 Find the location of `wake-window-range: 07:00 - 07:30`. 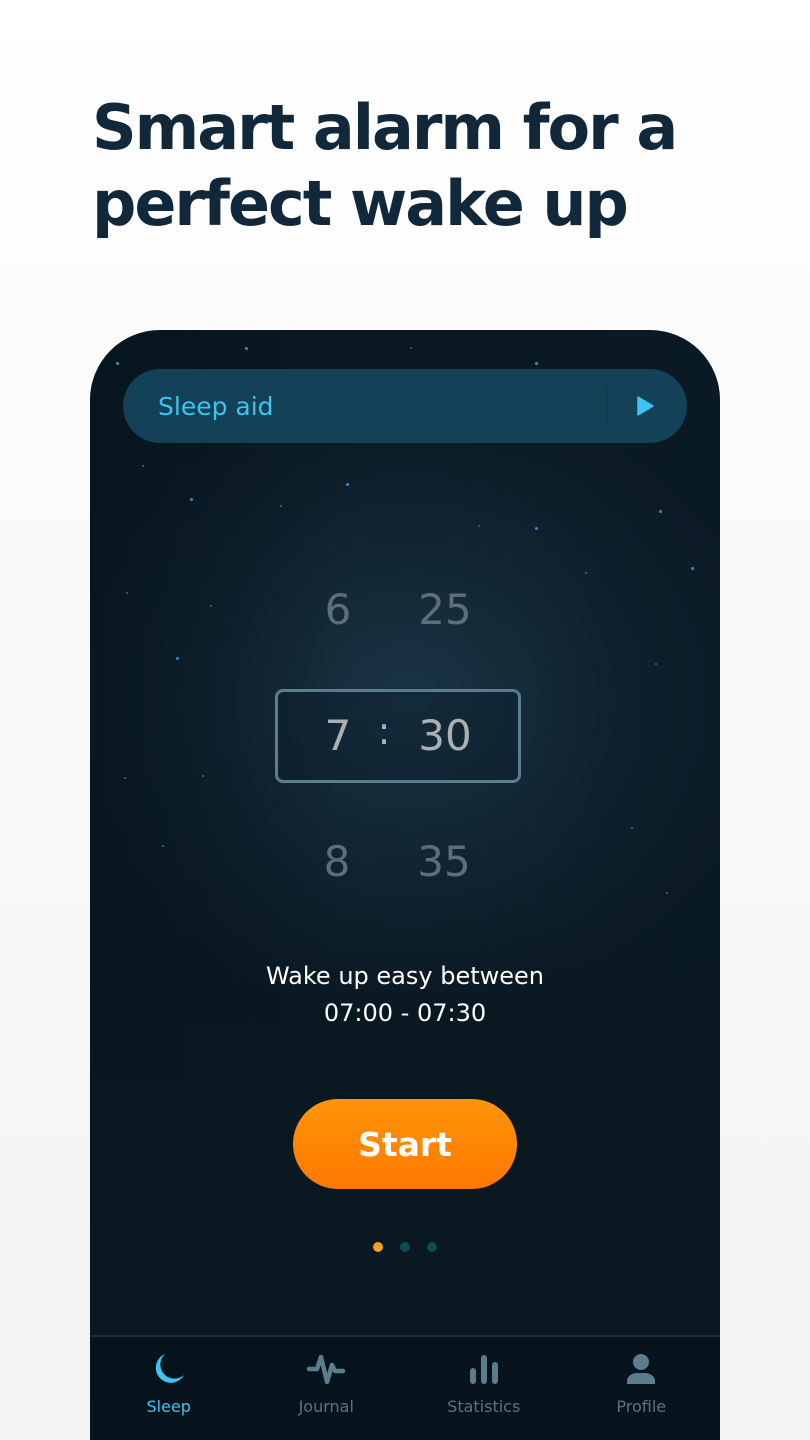

wake-window-range: 07:00 - 07:30 is located at coordinates (405, 1013).